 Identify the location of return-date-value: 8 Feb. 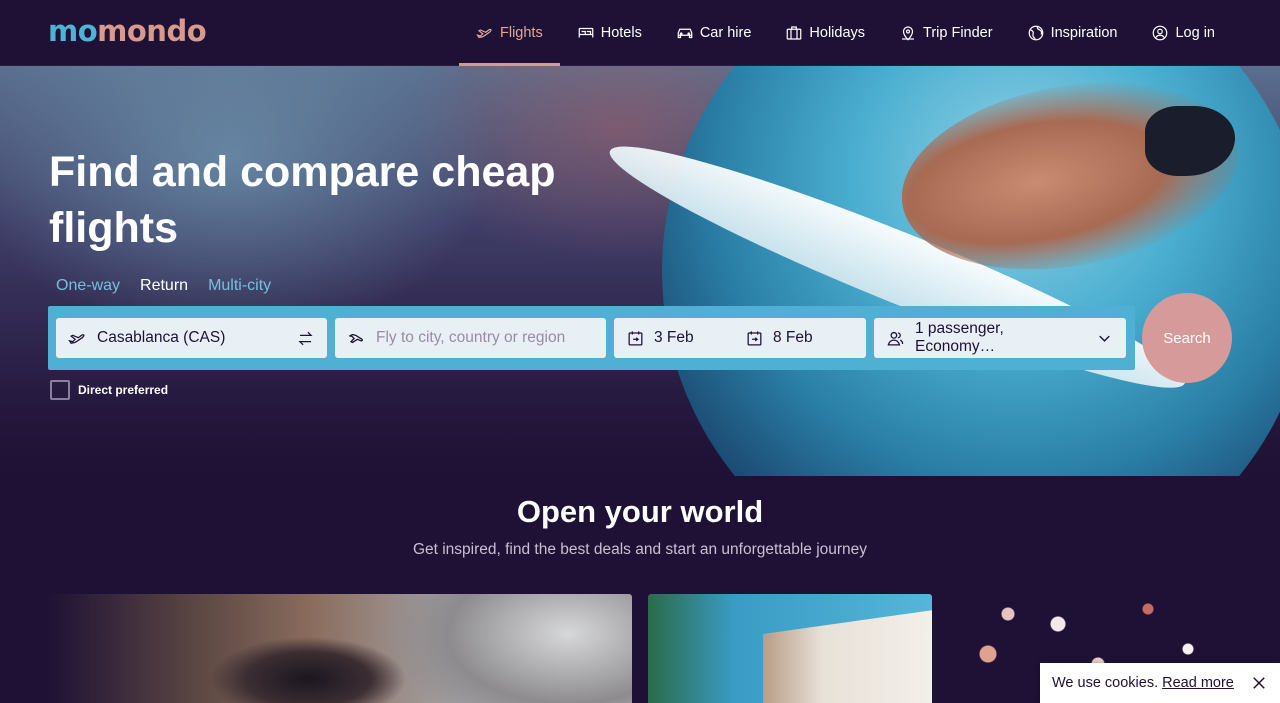
(793, 337).